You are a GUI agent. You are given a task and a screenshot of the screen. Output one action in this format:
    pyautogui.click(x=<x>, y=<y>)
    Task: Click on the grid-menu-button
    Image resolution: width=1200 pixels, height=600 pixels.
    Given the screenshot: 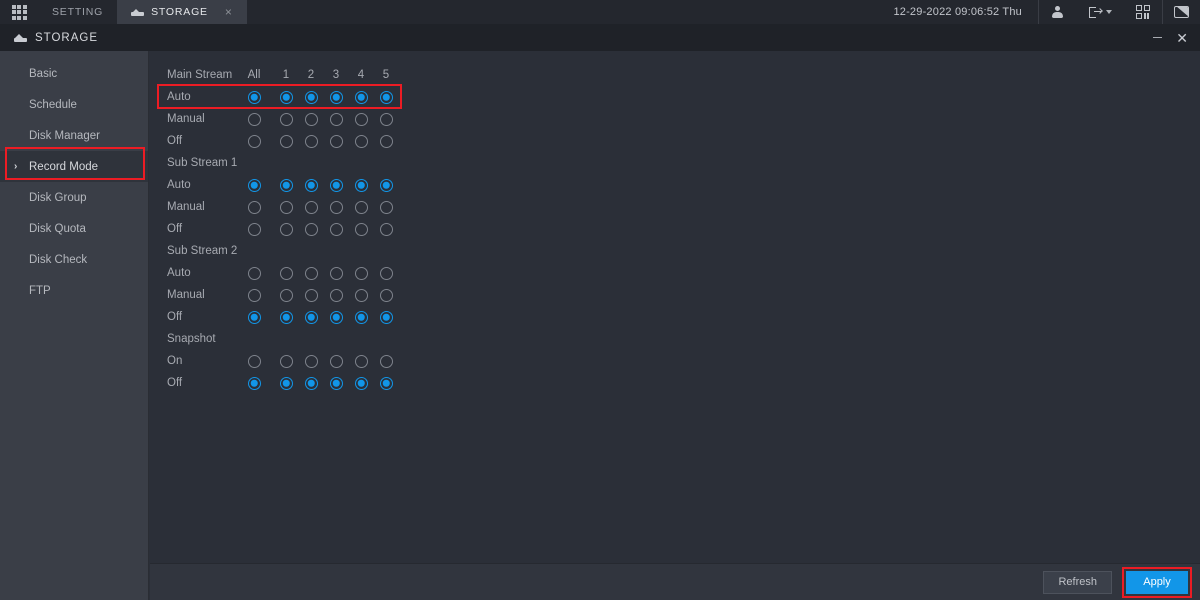 What is the action you would take?
    pyautogui.click(x=19, y=12)
    